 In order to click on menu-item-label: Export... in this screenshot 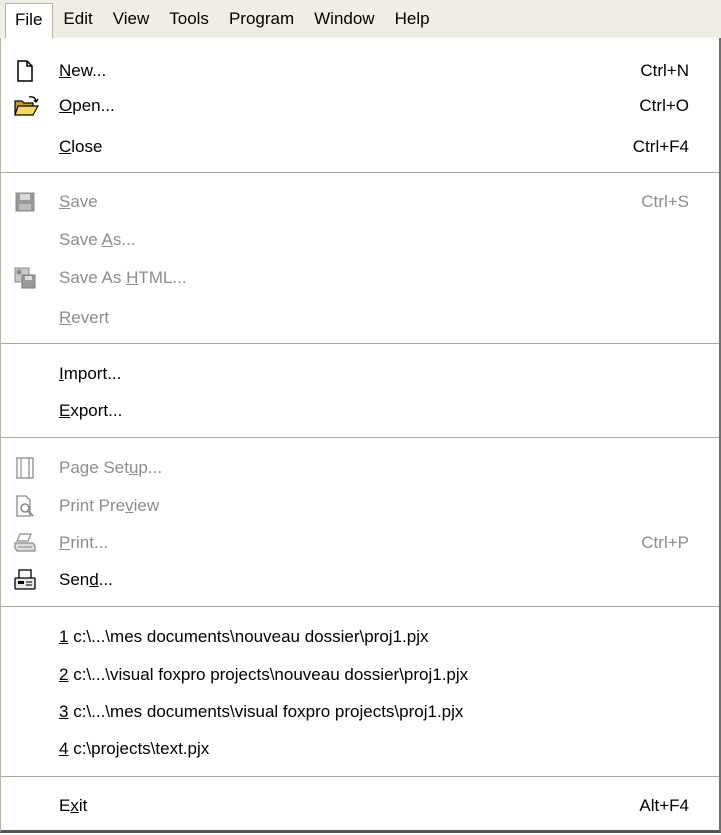, I will do `click(91, 410)`.